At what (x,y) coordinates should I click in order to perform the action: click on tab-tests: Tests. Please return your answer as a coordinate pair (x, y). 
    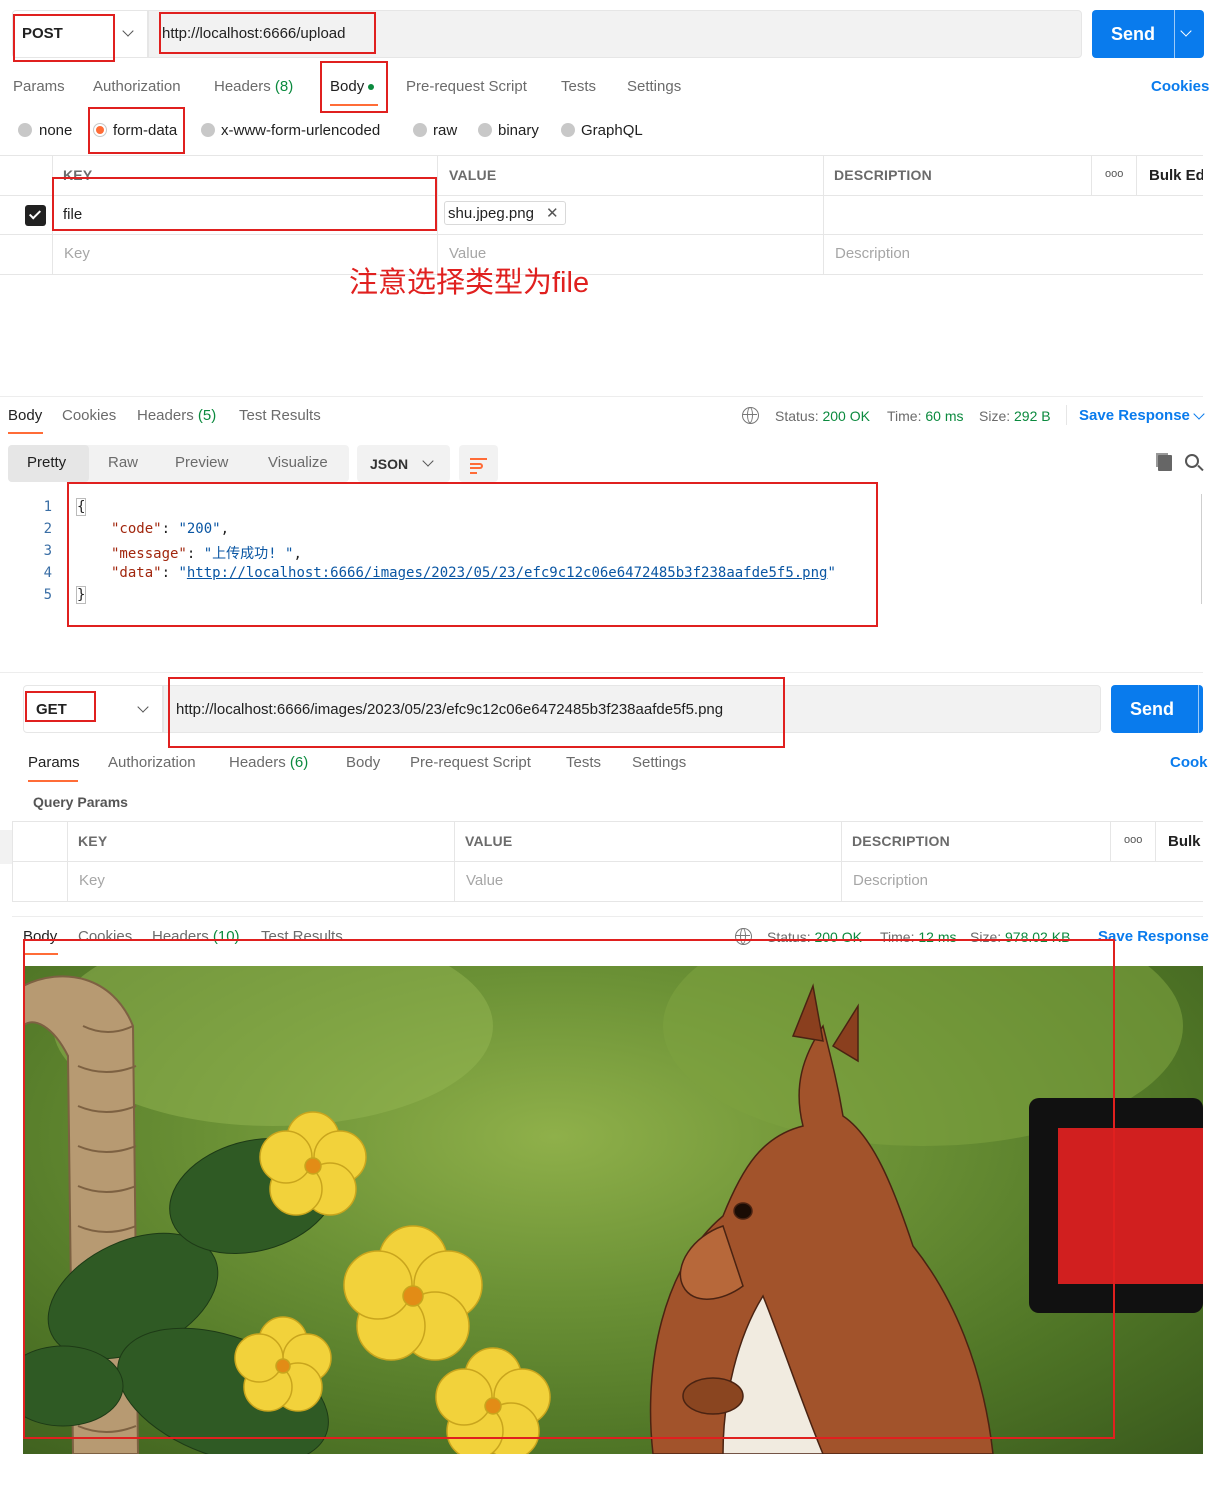
    Looking at the image, I should click on (578, 86).